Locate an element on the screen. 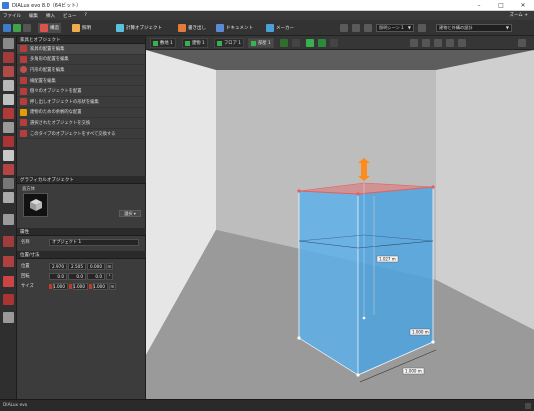 This screenshot has width=534, height=411. maximize-button: □ is located at coordinates (501, 5).